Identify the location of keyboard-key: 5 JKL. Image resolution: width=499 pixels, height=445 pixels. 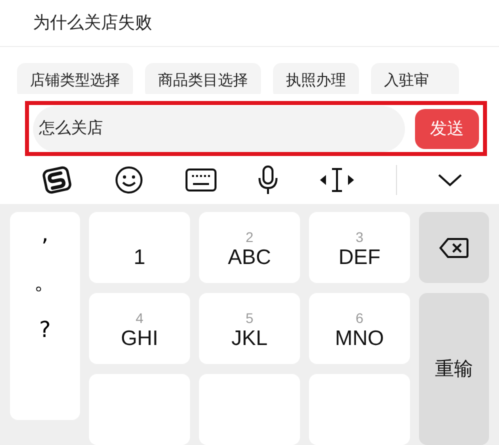
(249, 328).